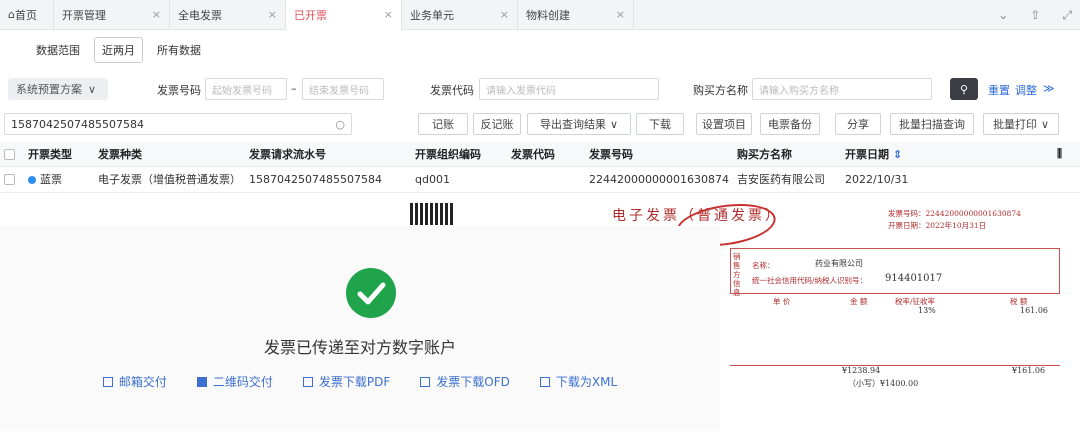 Image resolution: width=1080 pixels, height=437 pixels. What do you see at coordinates (787, 179) in the screenshot?
I see `cell-buyer: 吉安医药有限公司` at bounding box center [787, 179].